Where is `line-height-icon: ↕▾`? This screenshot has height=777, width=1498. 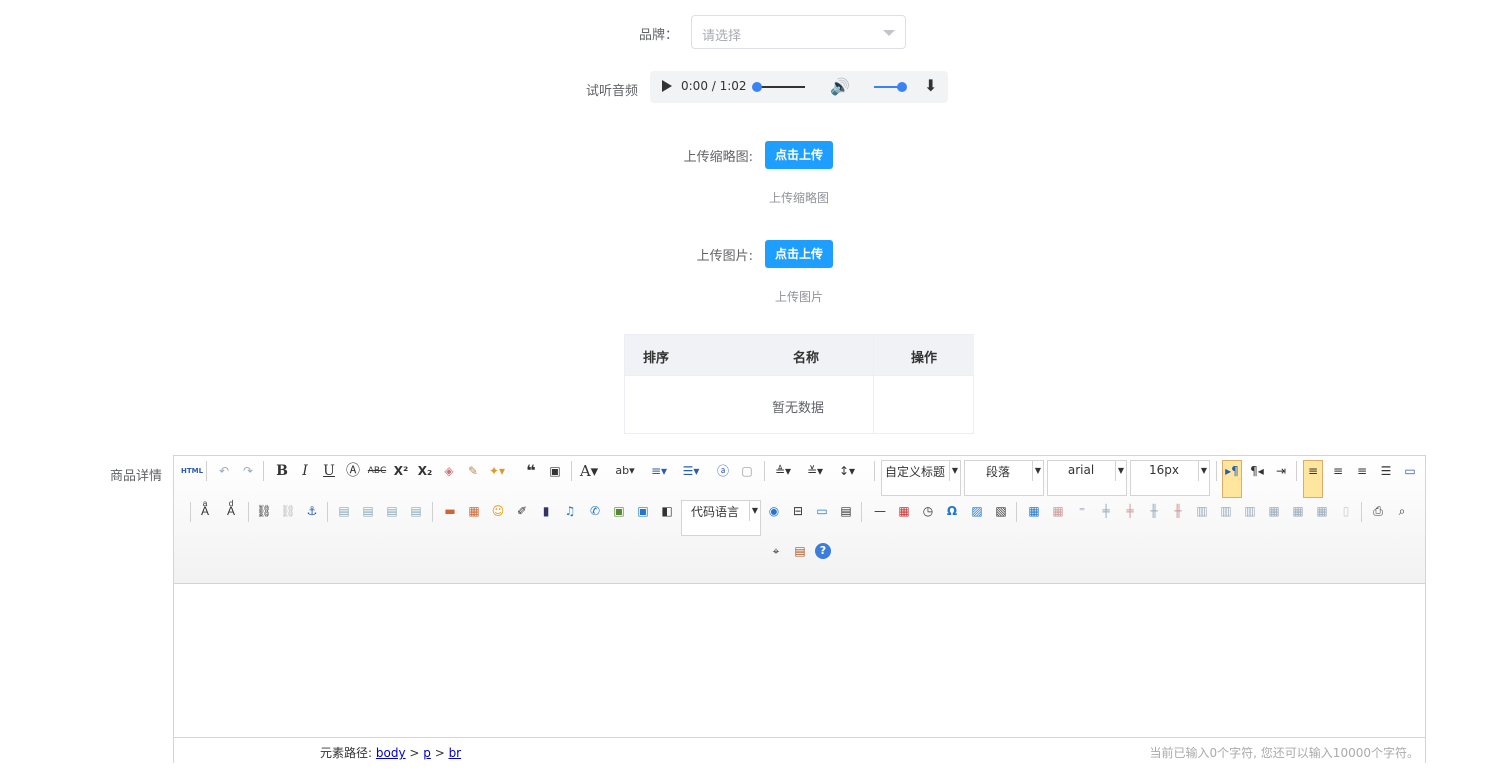
line-height-icon: ↕▾ is located at coordinates (847, 471).